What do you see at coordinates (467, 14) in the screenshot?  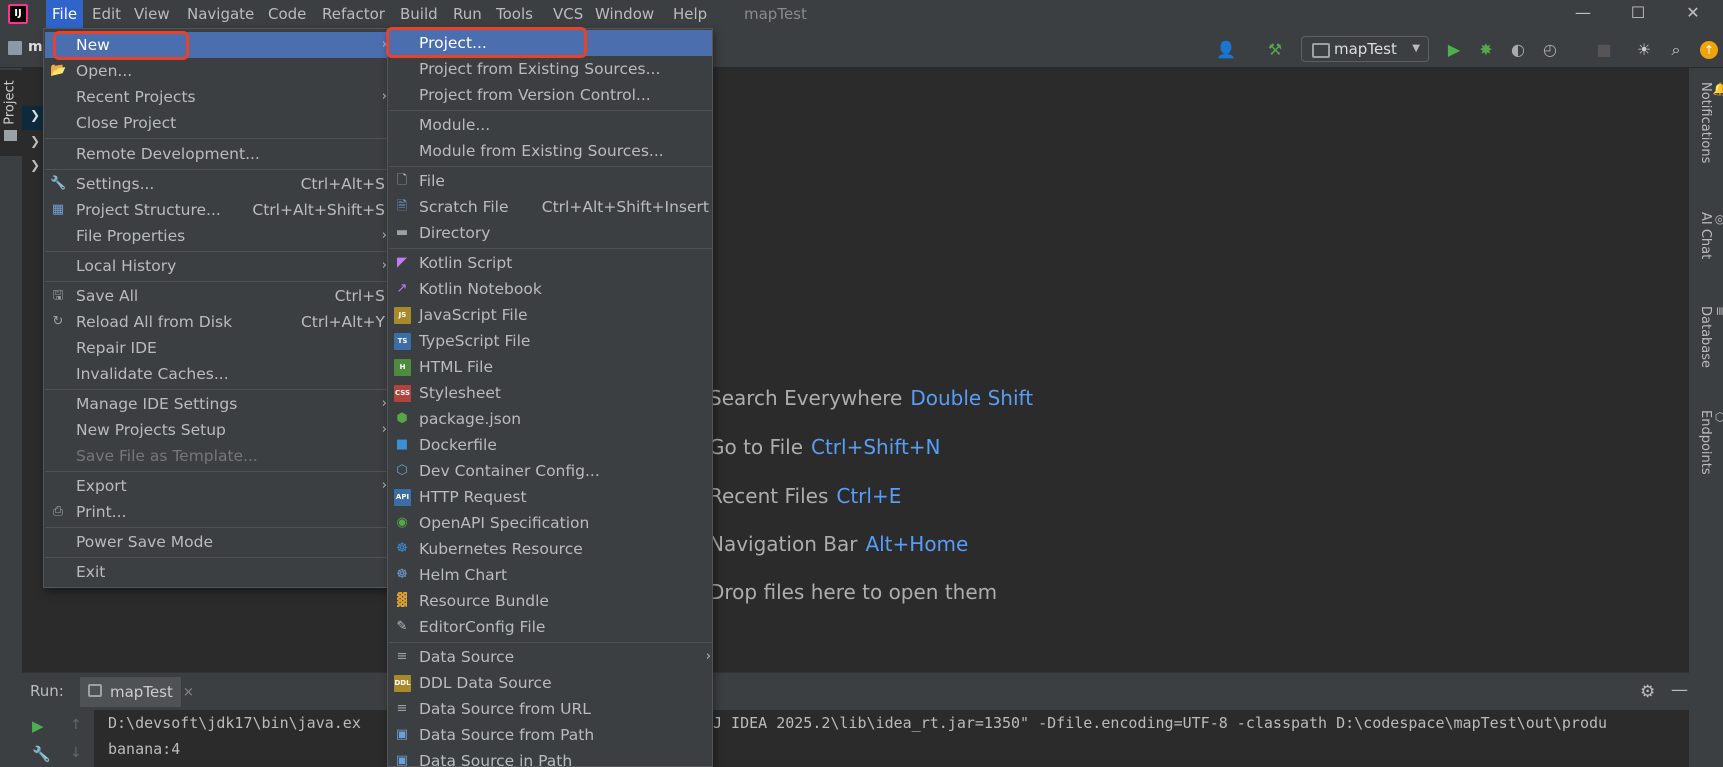 I see `menu-run: Run` at bounding box center [467, 14].